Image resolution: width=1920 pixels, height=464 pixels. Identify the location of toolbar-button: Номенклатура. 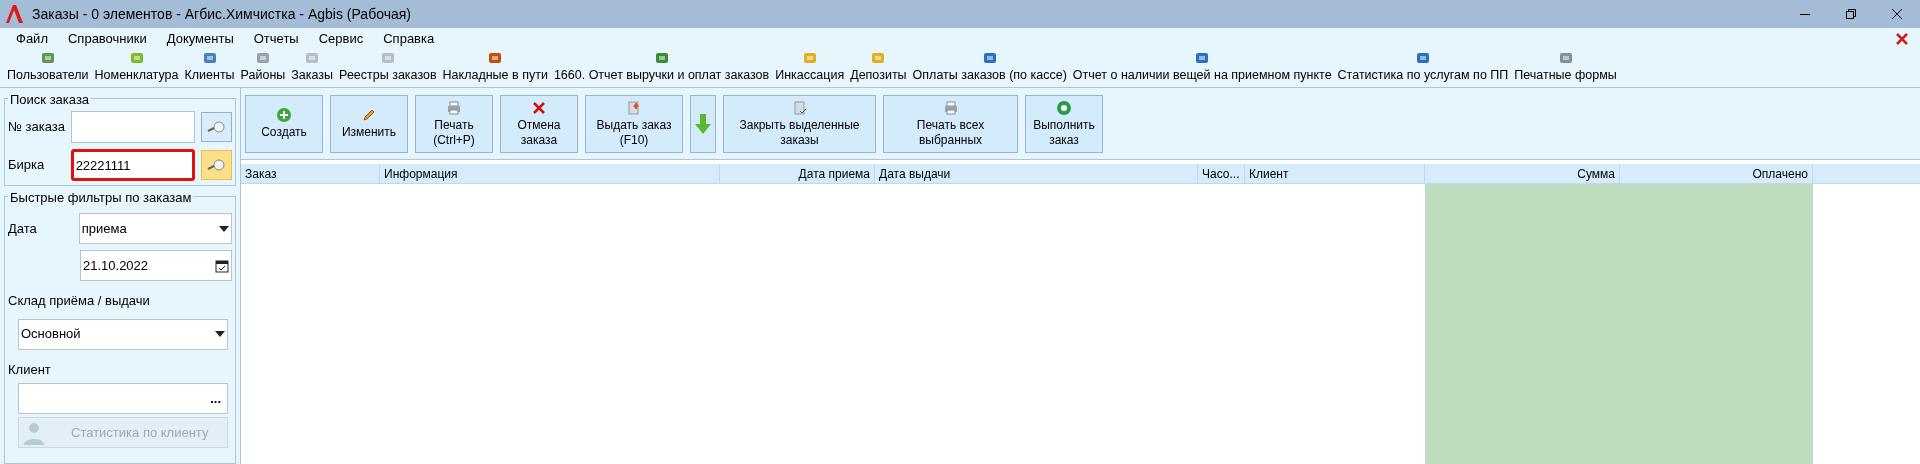
(136, 67).